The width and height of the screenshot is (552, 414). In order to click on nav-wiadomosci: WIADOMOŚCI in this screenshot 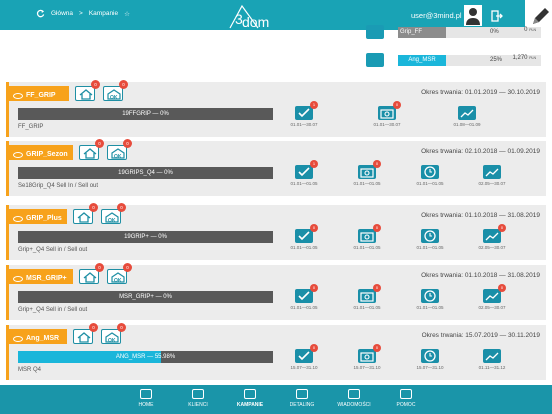, I will do `click(354, 399)`.